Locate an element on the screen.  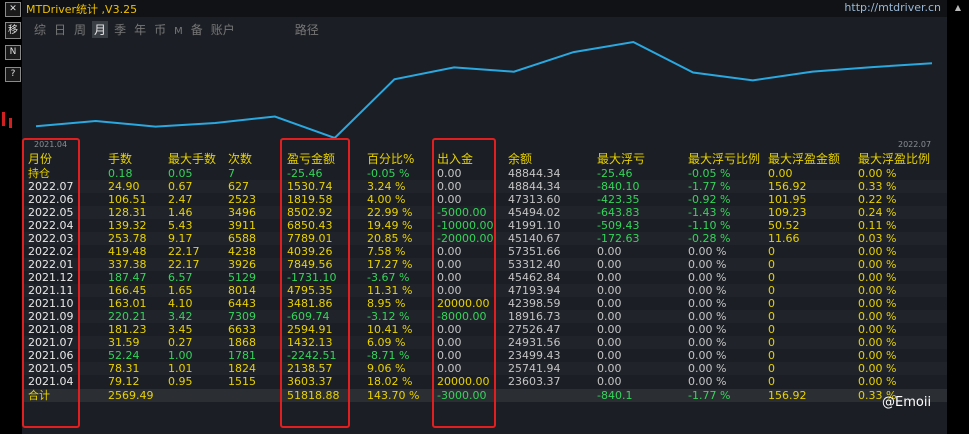
help-icon: ? is located at coordinates (13, 74).